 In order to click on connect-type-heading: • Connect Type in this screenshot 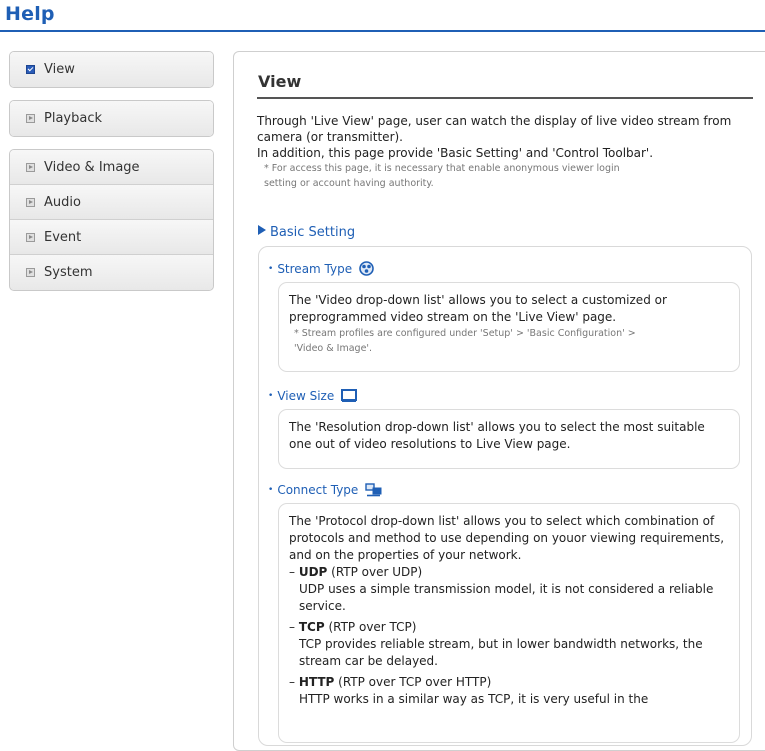, I will do `click(325, 491)`.